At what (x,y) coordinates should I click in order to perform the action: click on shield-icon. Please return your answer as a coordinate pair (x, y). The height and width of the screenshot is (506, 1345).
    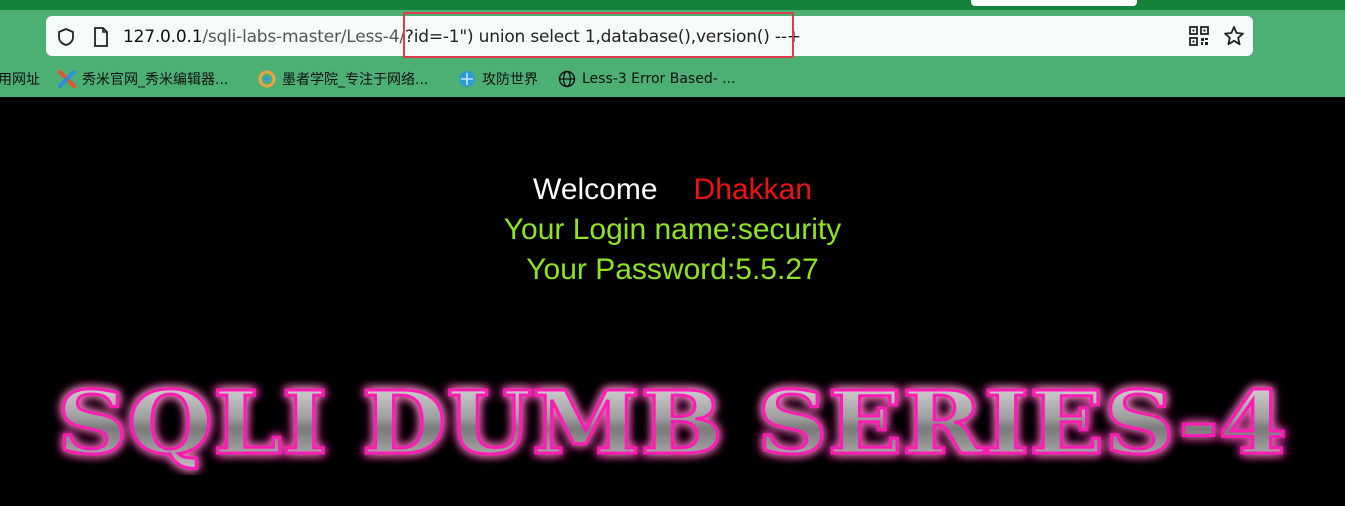
    Looking at the image, I should click on (66, 37).